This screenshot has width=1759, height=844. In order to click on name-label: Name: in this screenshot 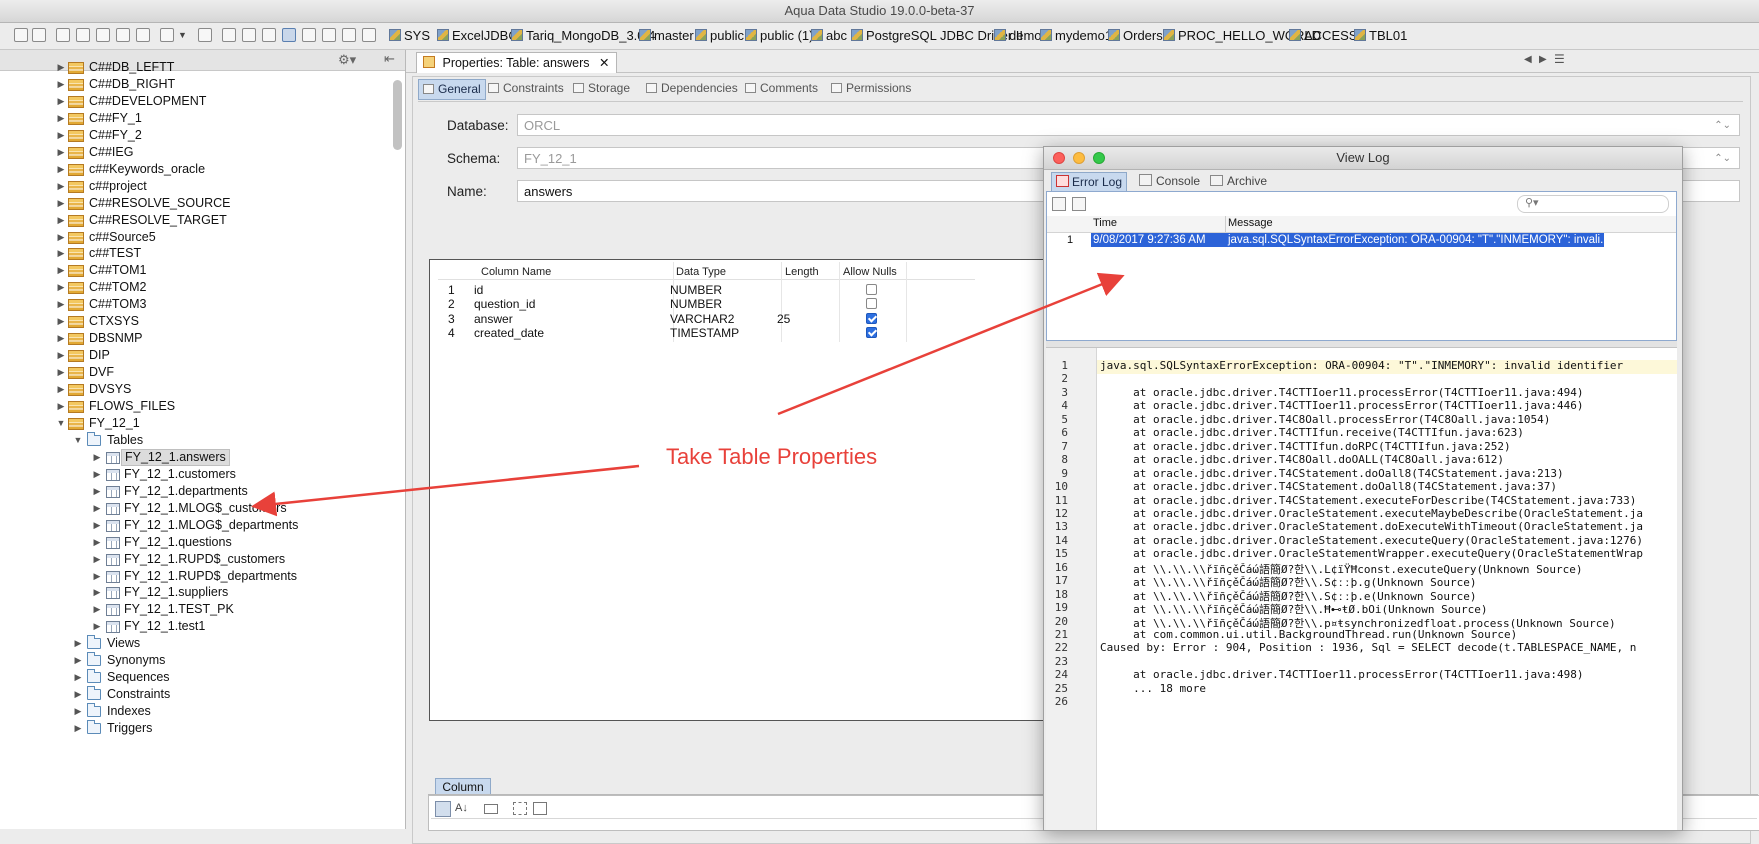, I will do `click(467, 191)`.